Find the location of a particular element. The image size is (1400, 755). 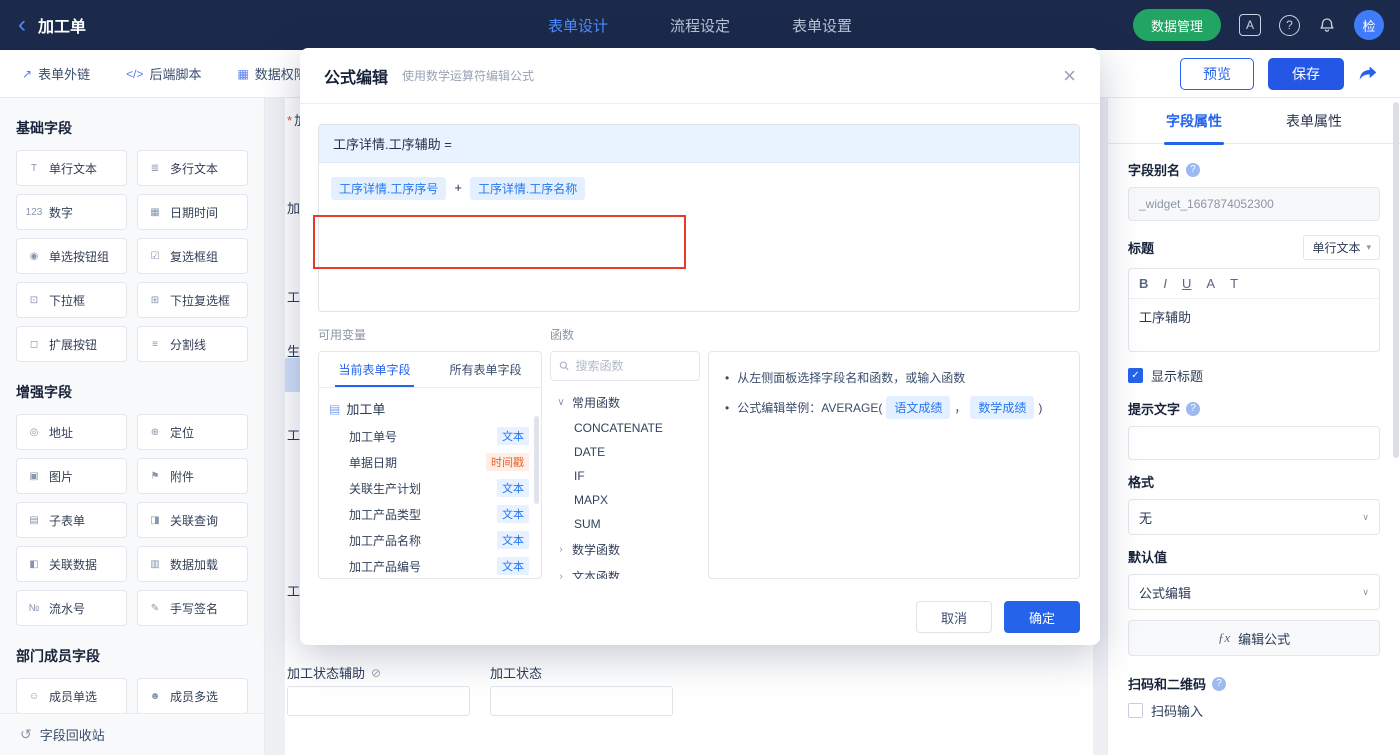

field-button-location: ⊕ 定位 is located at coordinates (192, 432).